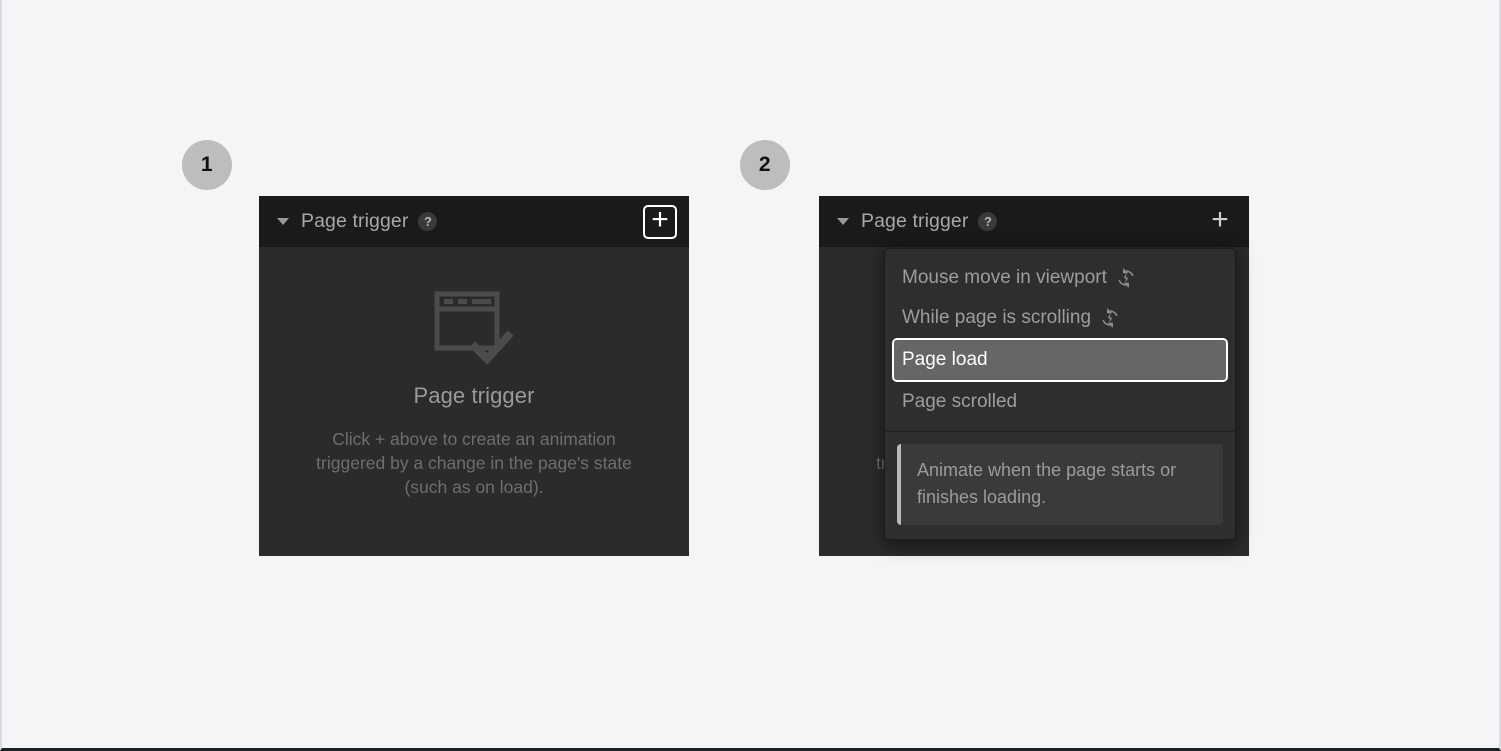 Image resolution: width=1501 pixels, height=751 pixels. What do you see at coordinates (474, 395) in the screenshot?
I see `panel-1-empty-title: Page trigger` at bounding box center [474, 395].